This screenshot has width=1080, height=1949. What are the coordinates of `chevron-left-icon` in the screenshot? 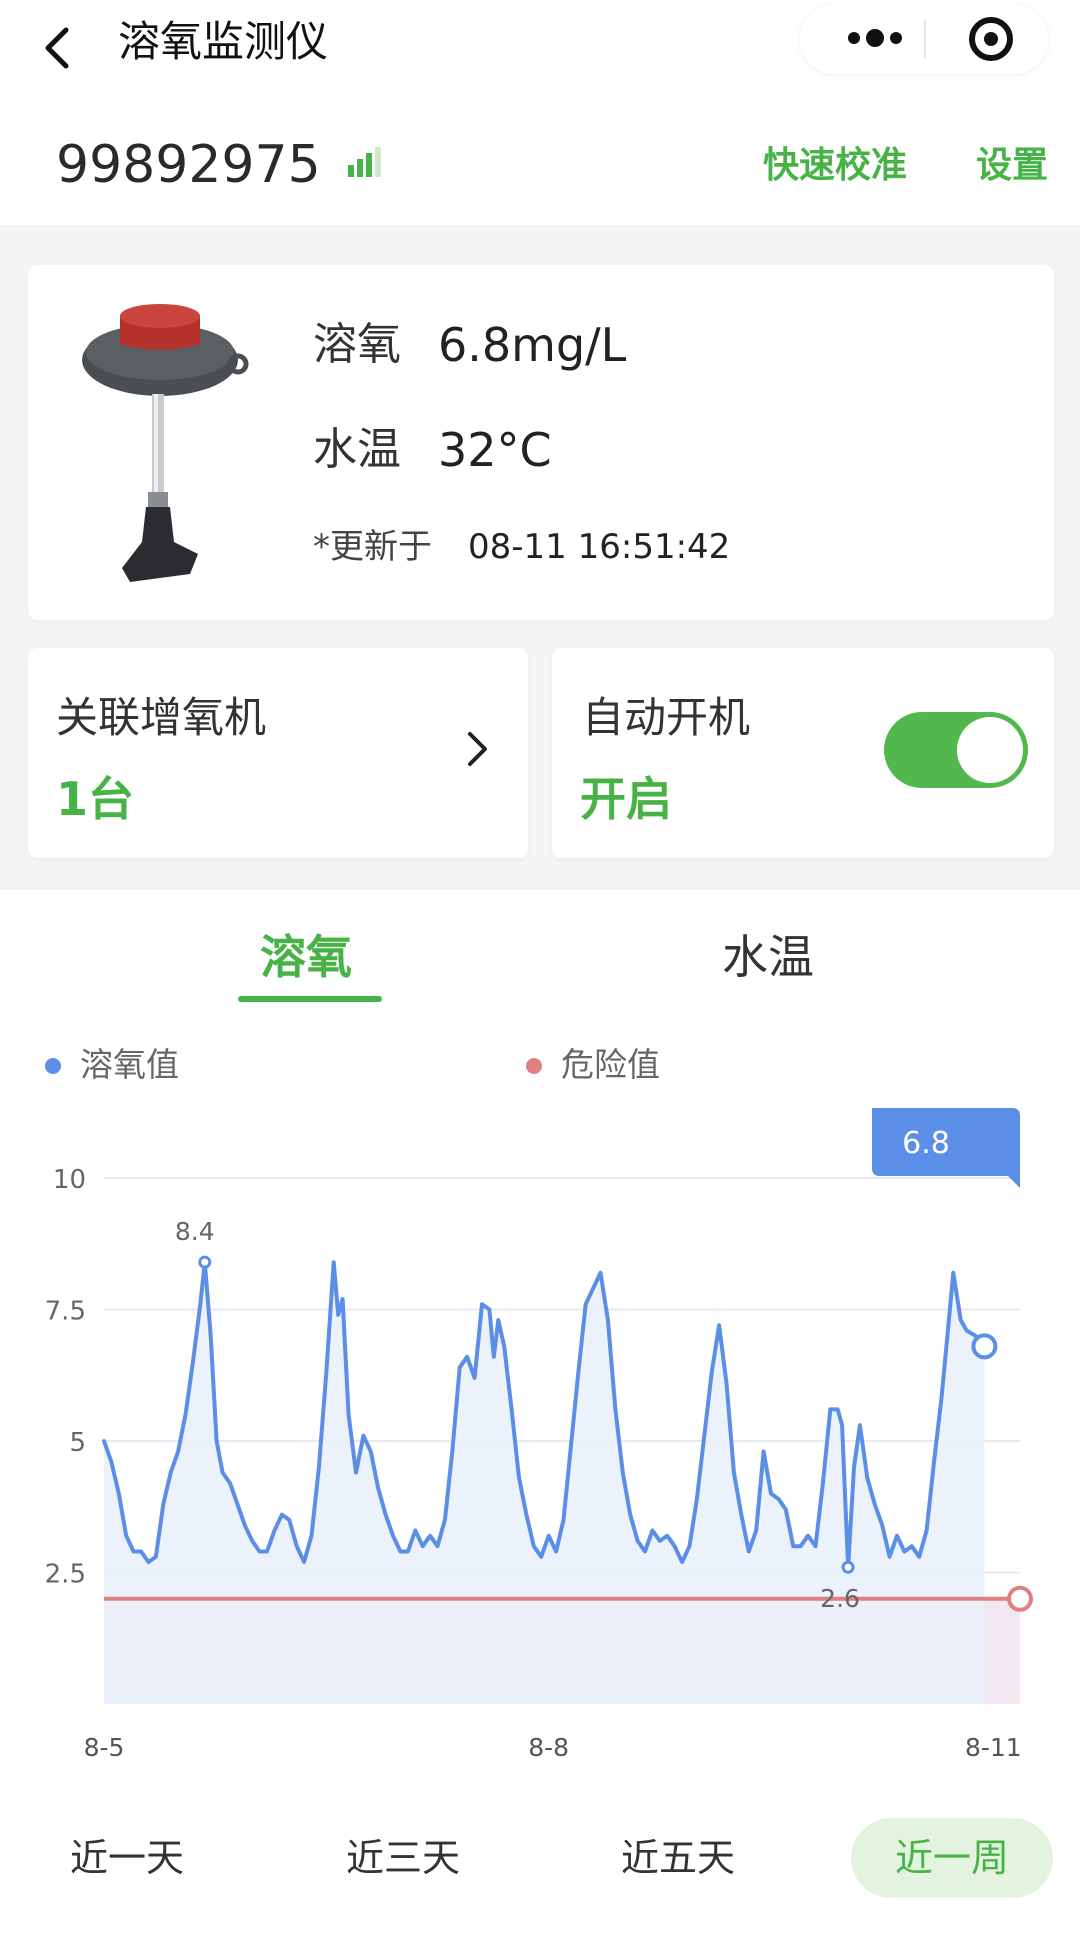 It's located at (58, 48).